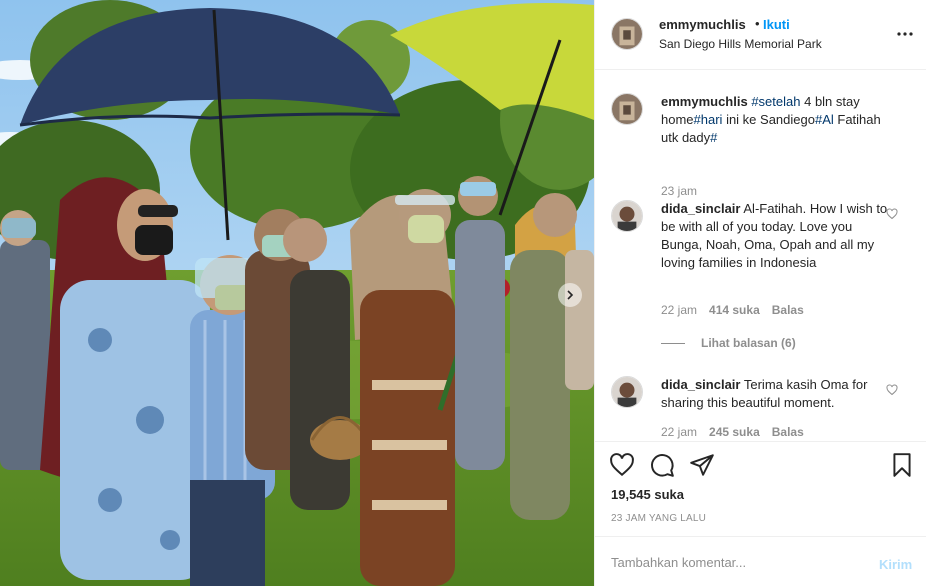  What do you see at coordinates (647, 494) in the screenshot?
I see `likes-count: 19,545 suka` at bounding box center [647, 494].